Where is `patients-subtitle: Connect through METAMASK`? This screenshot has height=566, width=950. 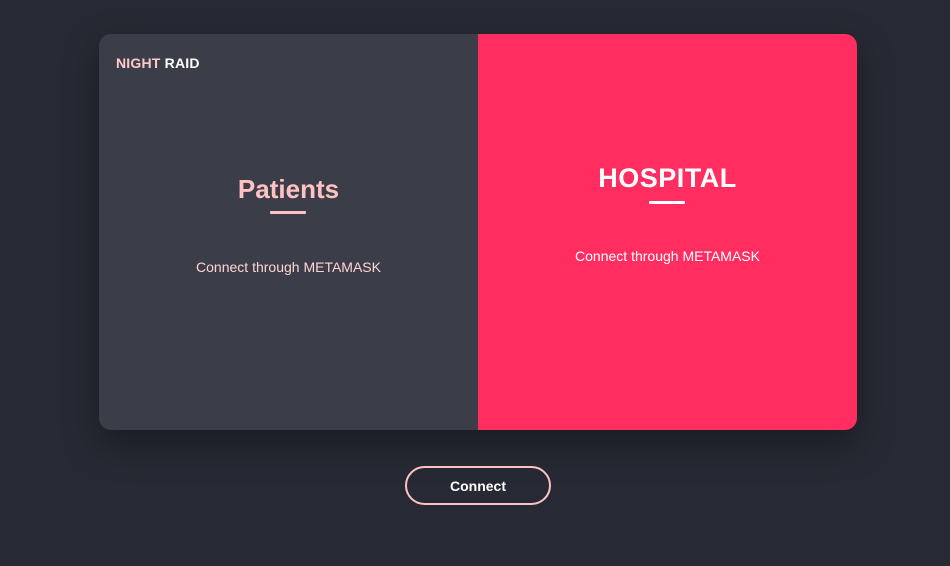
patients-subtitle: Connect through METAMASK is located at coordinates (288, 267).